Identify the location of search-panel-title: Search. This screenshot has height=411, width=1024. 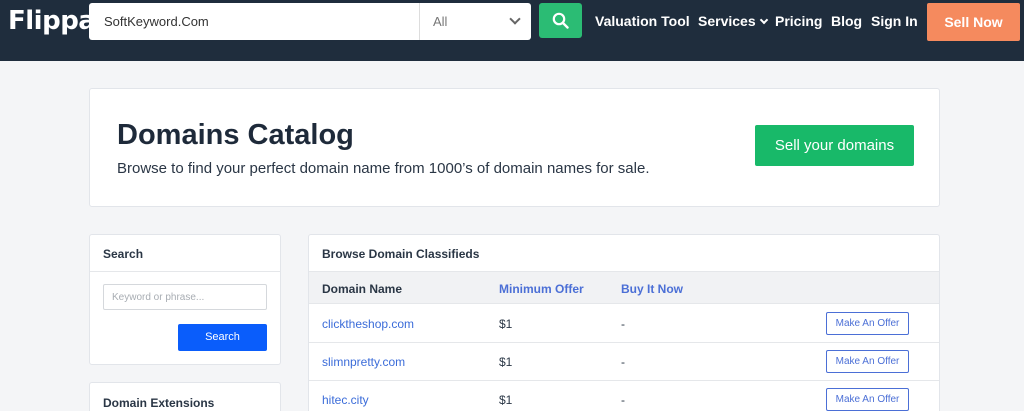
(123, 254).